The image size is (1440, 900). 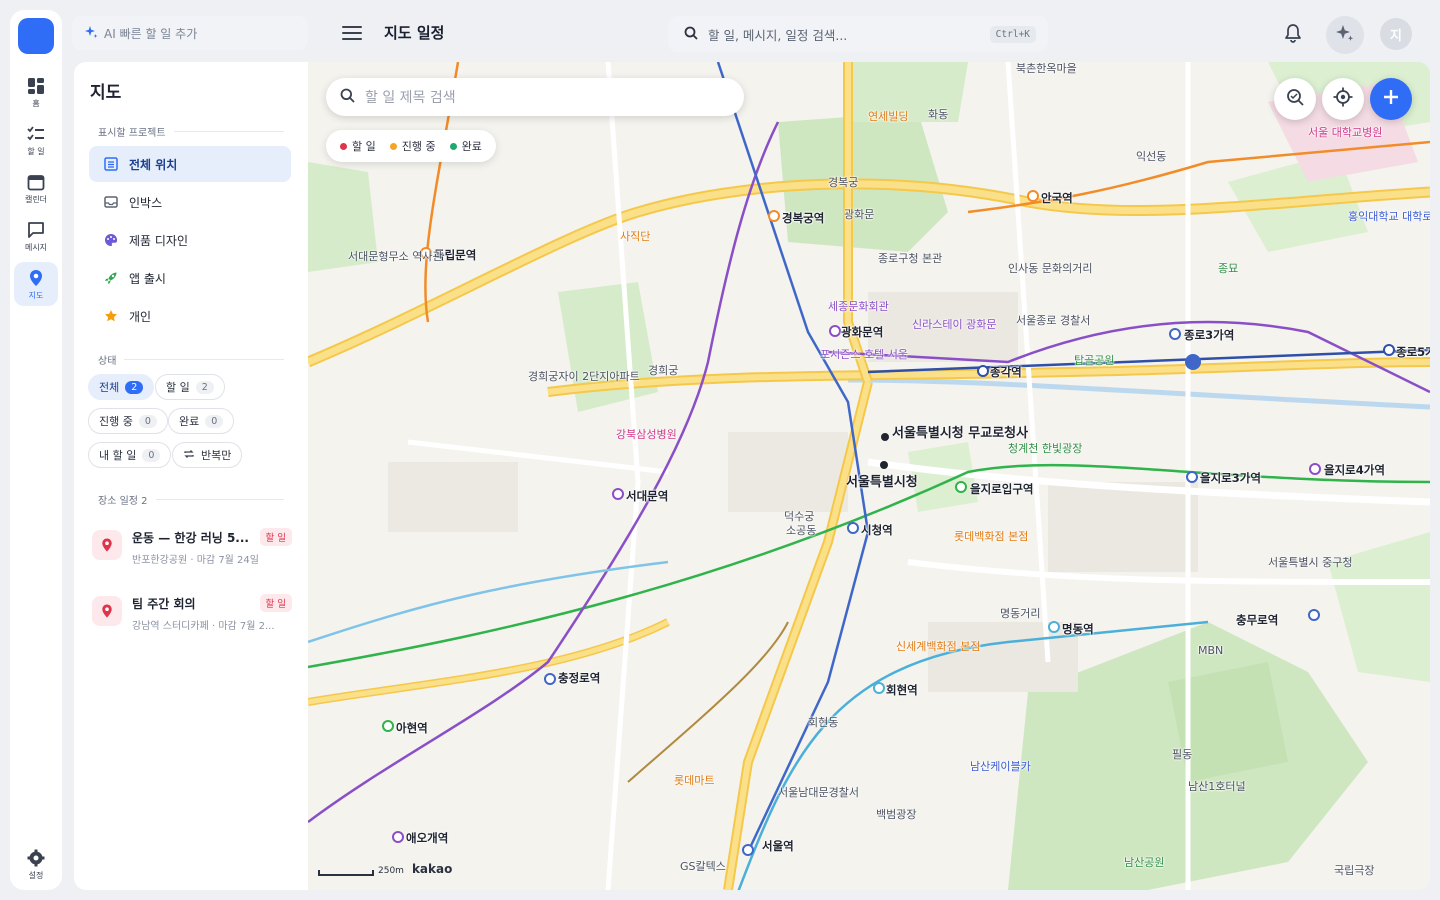 I want to click on list-icon, so click(x=111, y=164).